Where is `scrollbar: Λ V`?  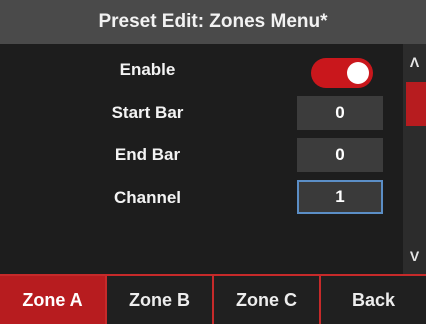 scrollbar: Λ V is located at coordinates (414, 159).